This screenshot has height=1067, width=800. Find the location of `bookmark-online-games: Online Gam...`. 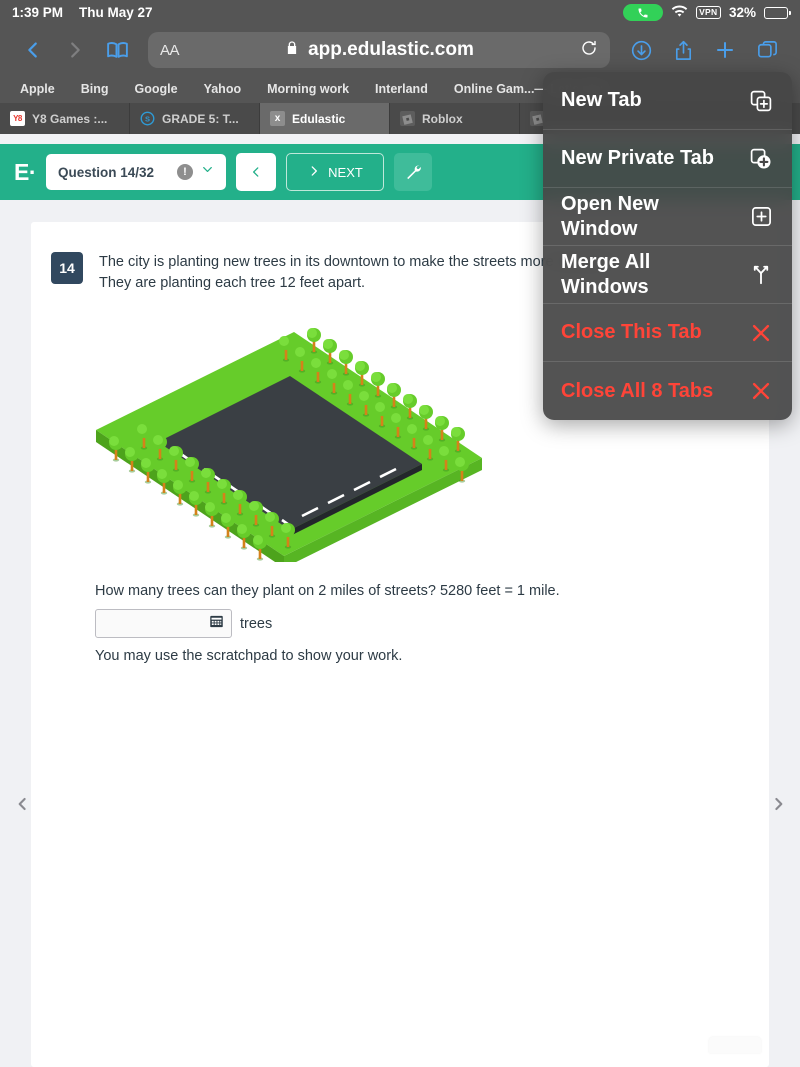

bookmark-online-games: Online Gam... is located at coordinates (494, 89).